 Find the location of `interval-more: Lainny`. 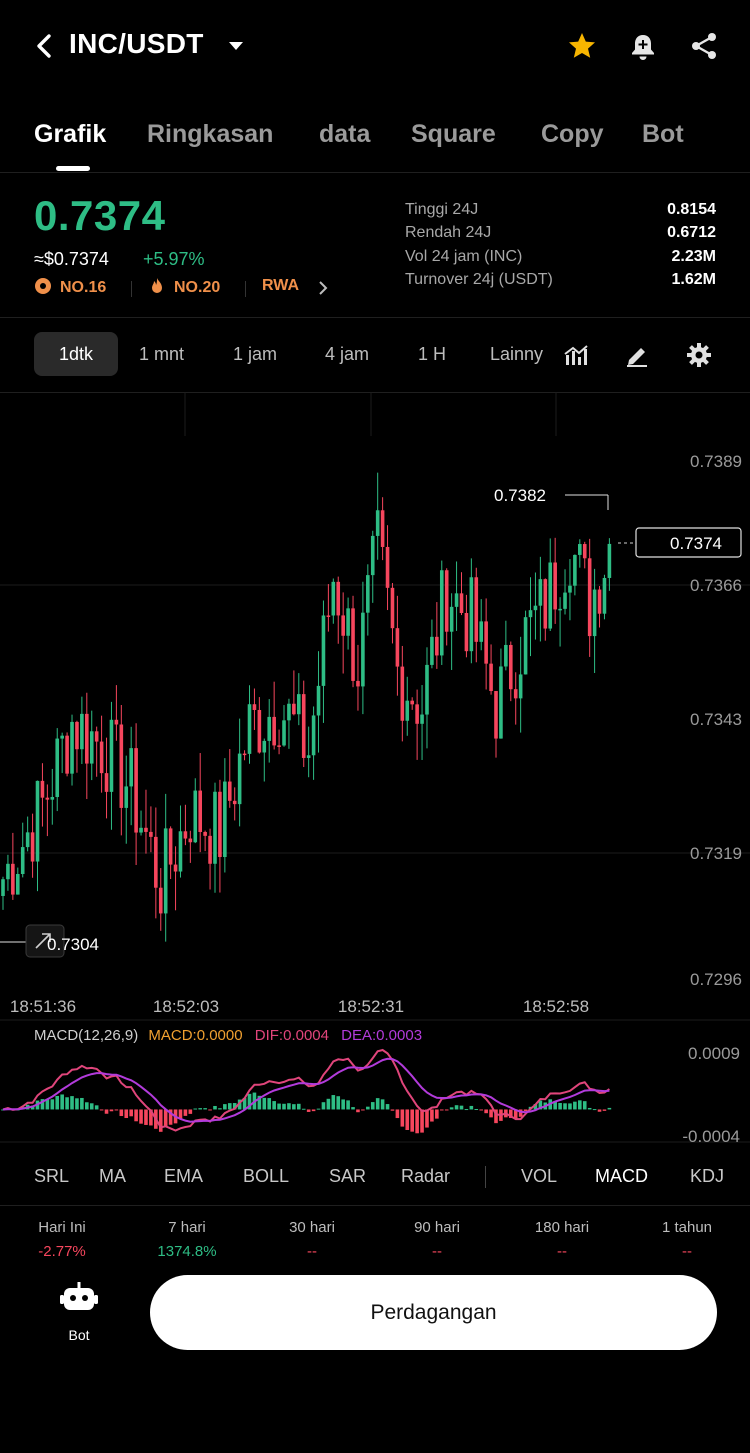

interval-more: Lainny is located at coordinates (521, 354).